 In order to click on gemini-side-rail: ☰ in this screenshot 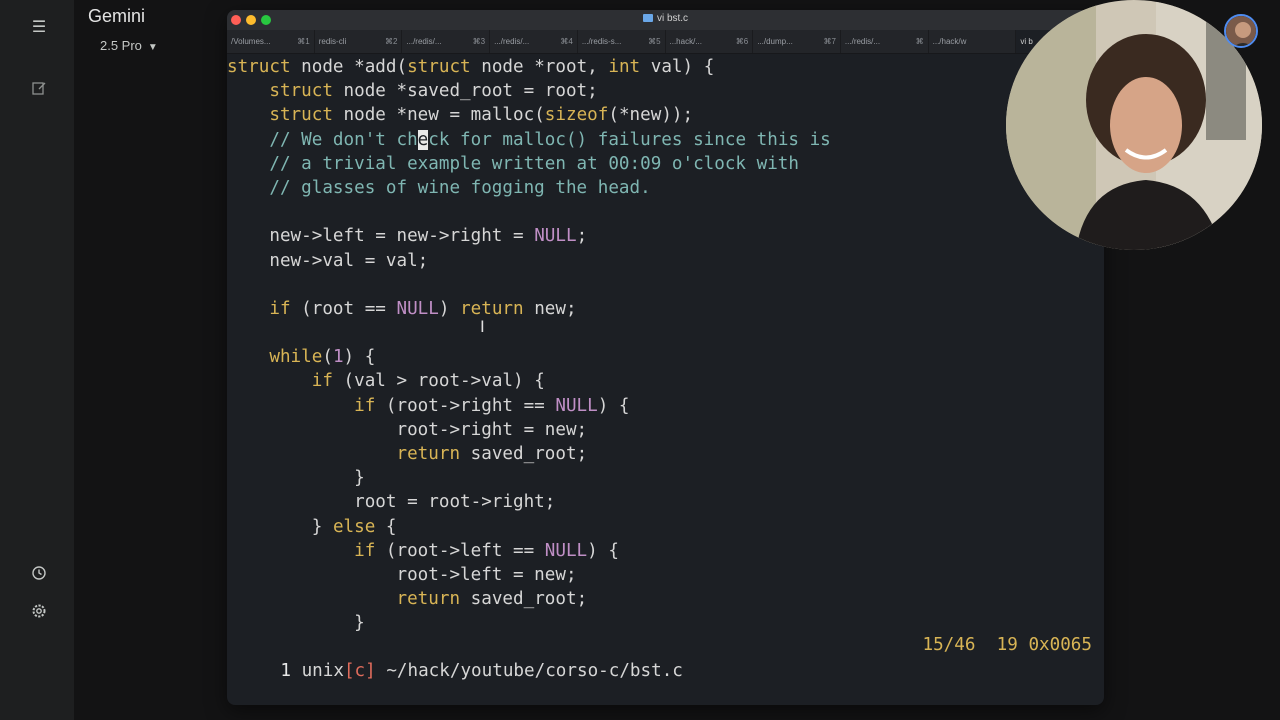, I will do `click(37, 360)`.